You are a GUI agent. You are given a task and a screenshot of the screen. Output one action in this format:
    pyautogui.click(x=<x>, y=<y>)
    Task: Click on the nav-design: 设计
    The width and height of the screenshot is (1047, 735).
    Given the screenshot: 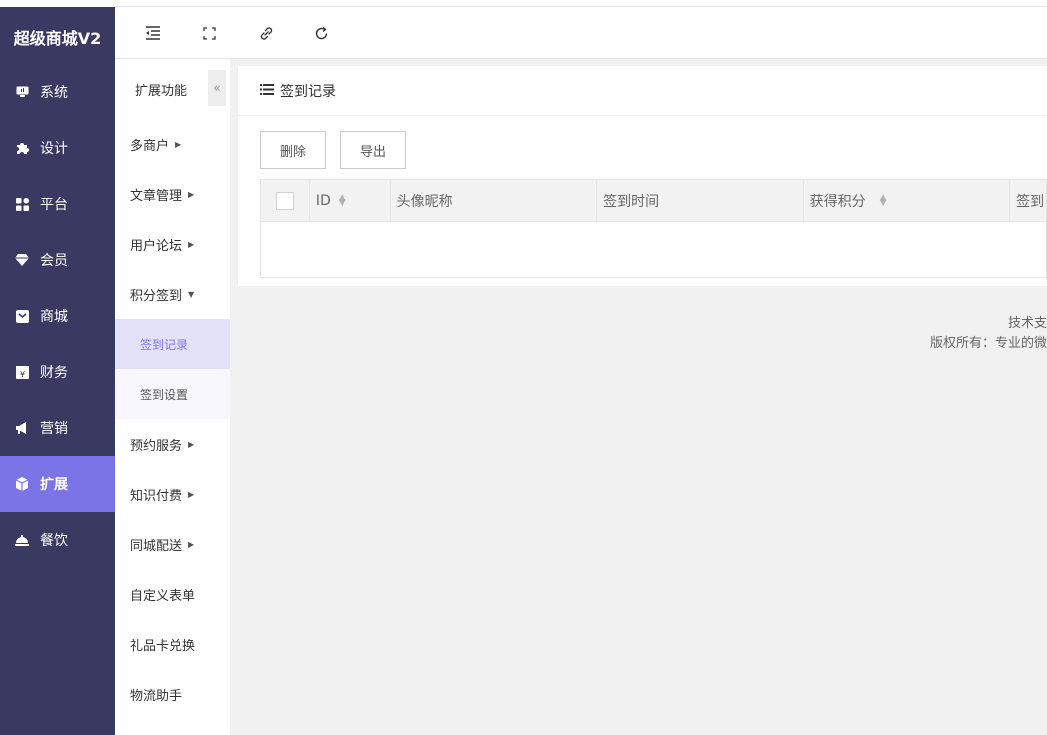 What is the action you would take?
    pyautogui.click(x=57, y=148)
    